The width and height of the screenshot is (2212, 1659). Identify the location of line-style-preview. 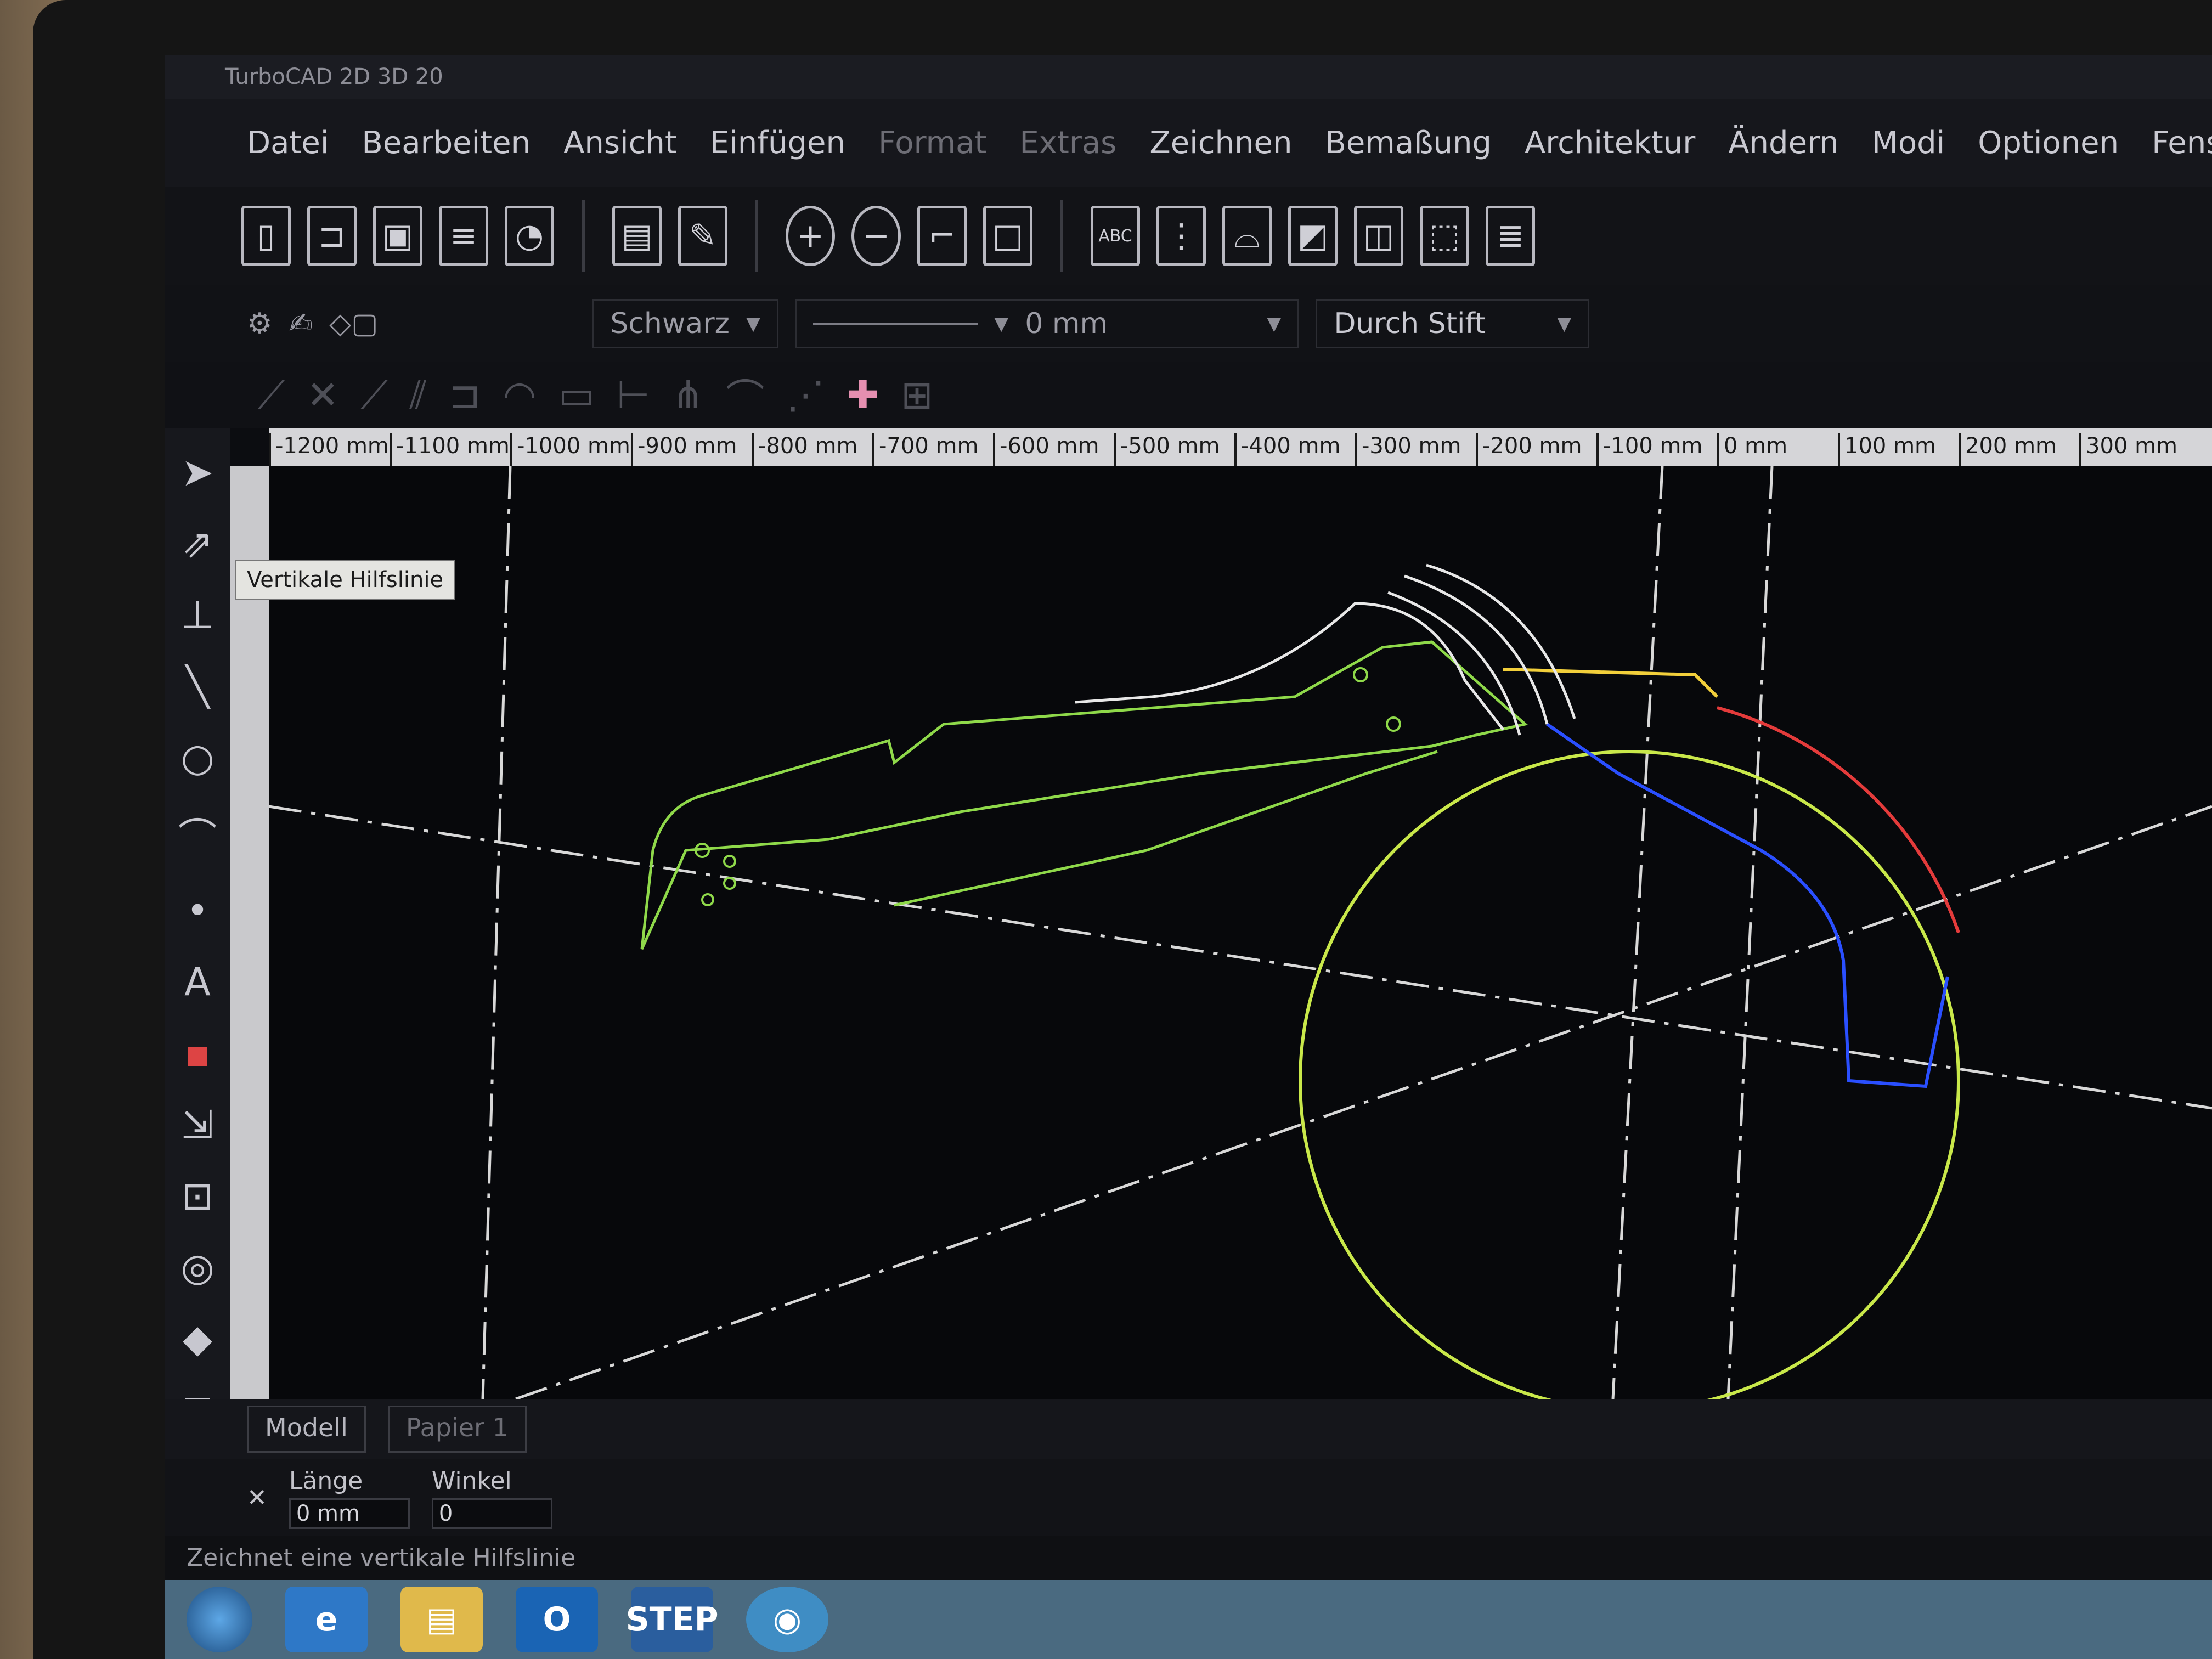
(895, 324).